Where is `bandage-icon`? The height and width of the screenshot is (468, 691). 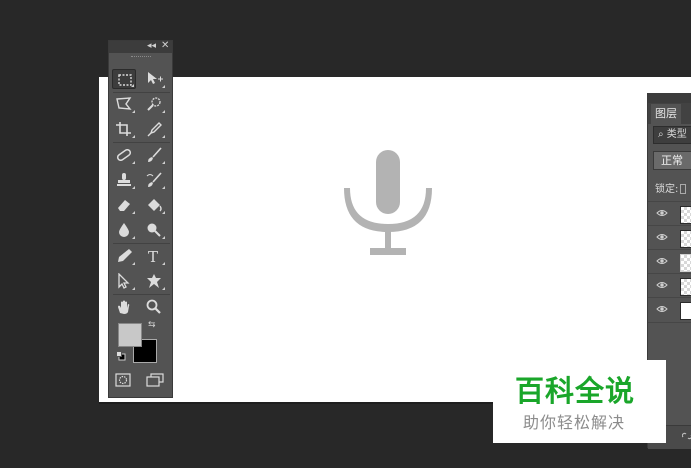 bandage-icon is located at coordinates (124, 155).